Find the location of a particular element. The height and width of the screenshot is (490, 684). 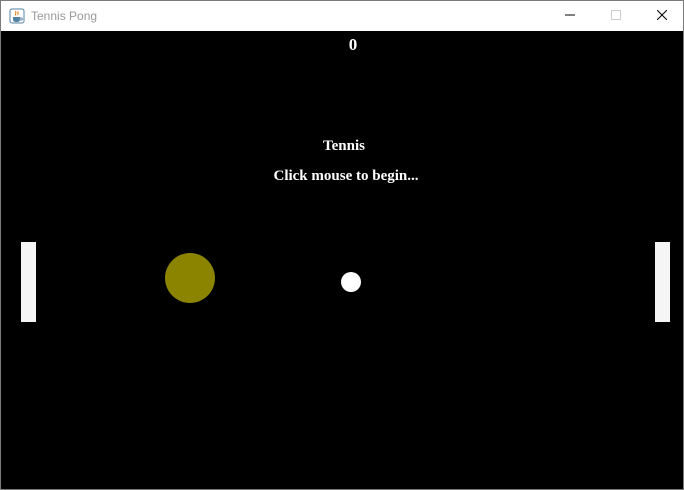

title-bar: Tennis Pong is located at coordinates (342, 16).